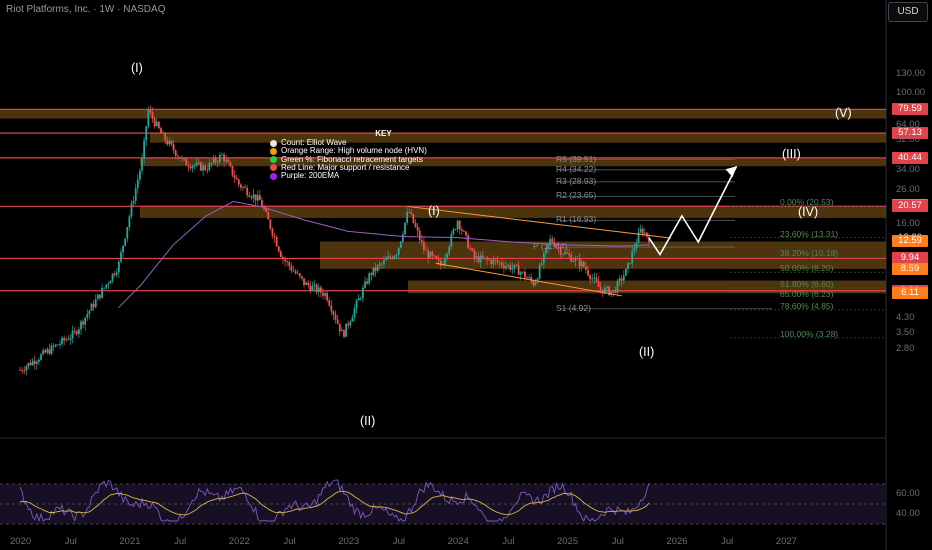 This screenshot has width=932, height=550. What do you see at coordinates (677, 541) in the screenshot?
I see `time-tick: 2026` at bounding box center [677, 541].